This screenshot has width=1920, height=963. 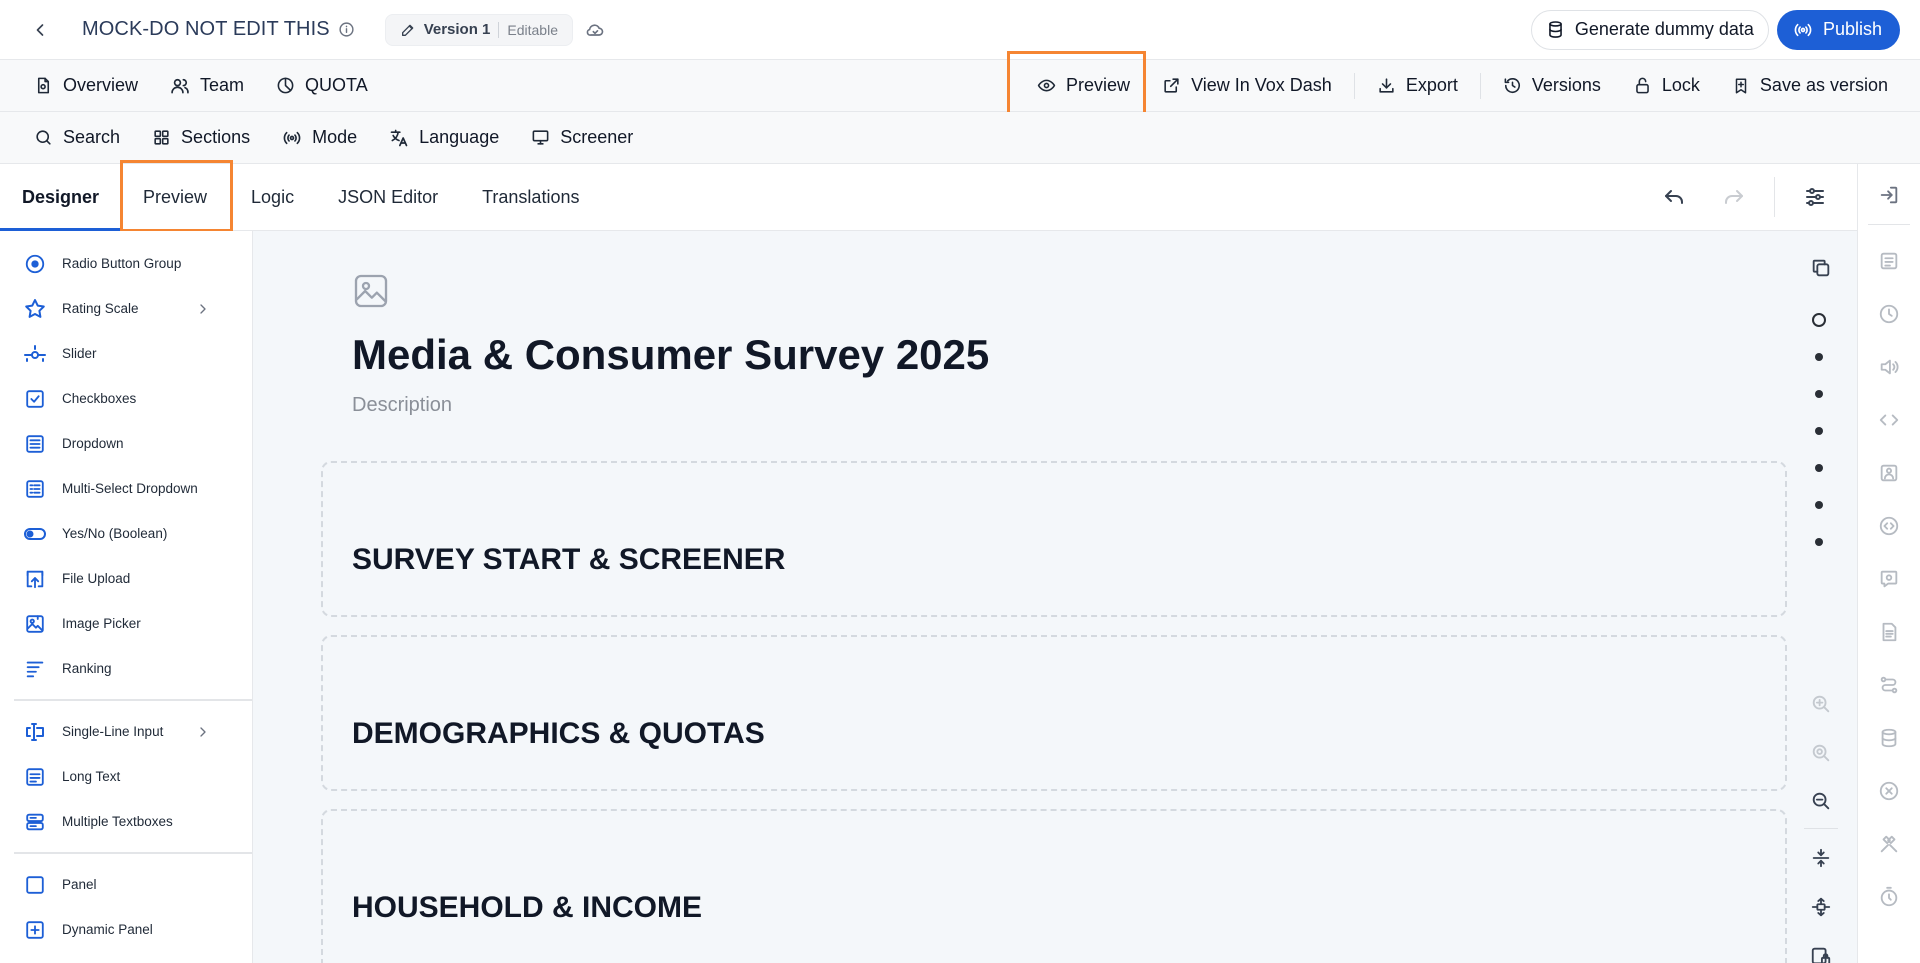 What do you see at coordinates (126, 488) in the screenshot?
I see `toolbox-item-multi-select-dropdown: Multi-Select Dropdown` at bounding box center [126, 488].